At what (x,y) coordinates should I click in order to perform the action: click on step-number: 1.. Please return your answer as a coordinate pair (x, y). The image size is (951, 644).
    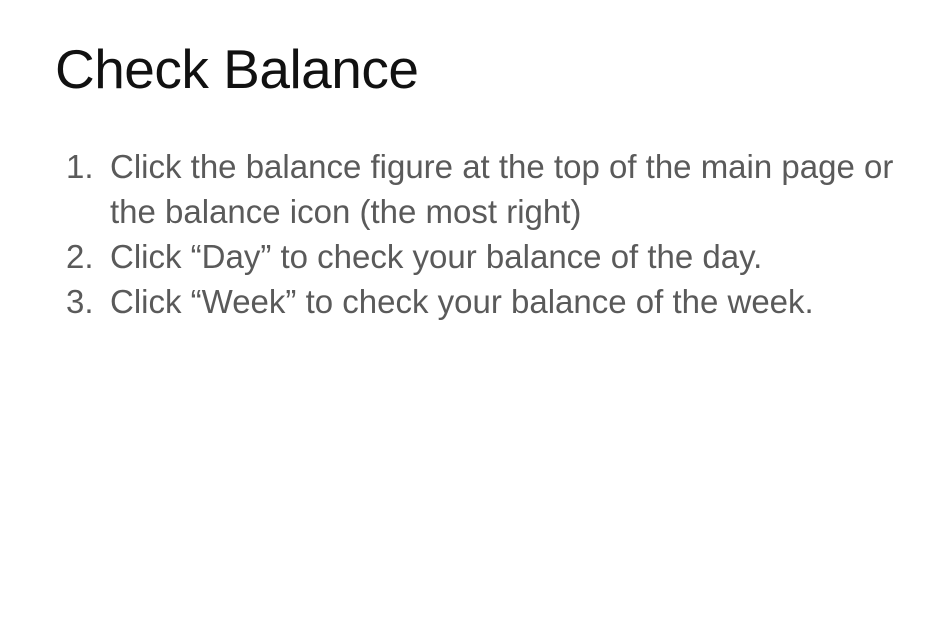
    Looking at the image, I should click on (80, 166).